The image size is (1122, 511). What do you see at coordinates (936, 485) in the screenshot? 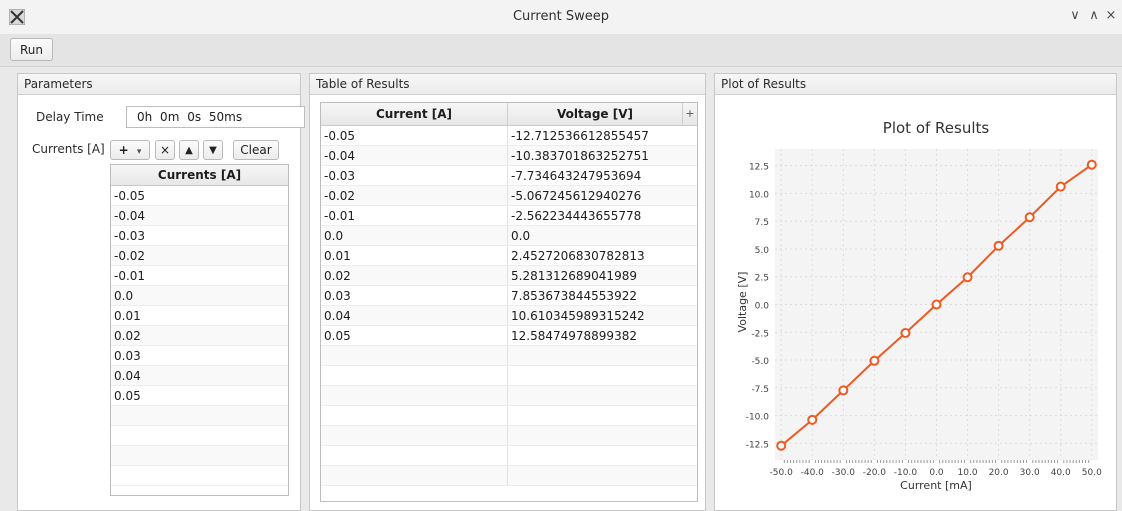
I see `x-axis-label: Current [mA]` at bounding box center [936, 485].